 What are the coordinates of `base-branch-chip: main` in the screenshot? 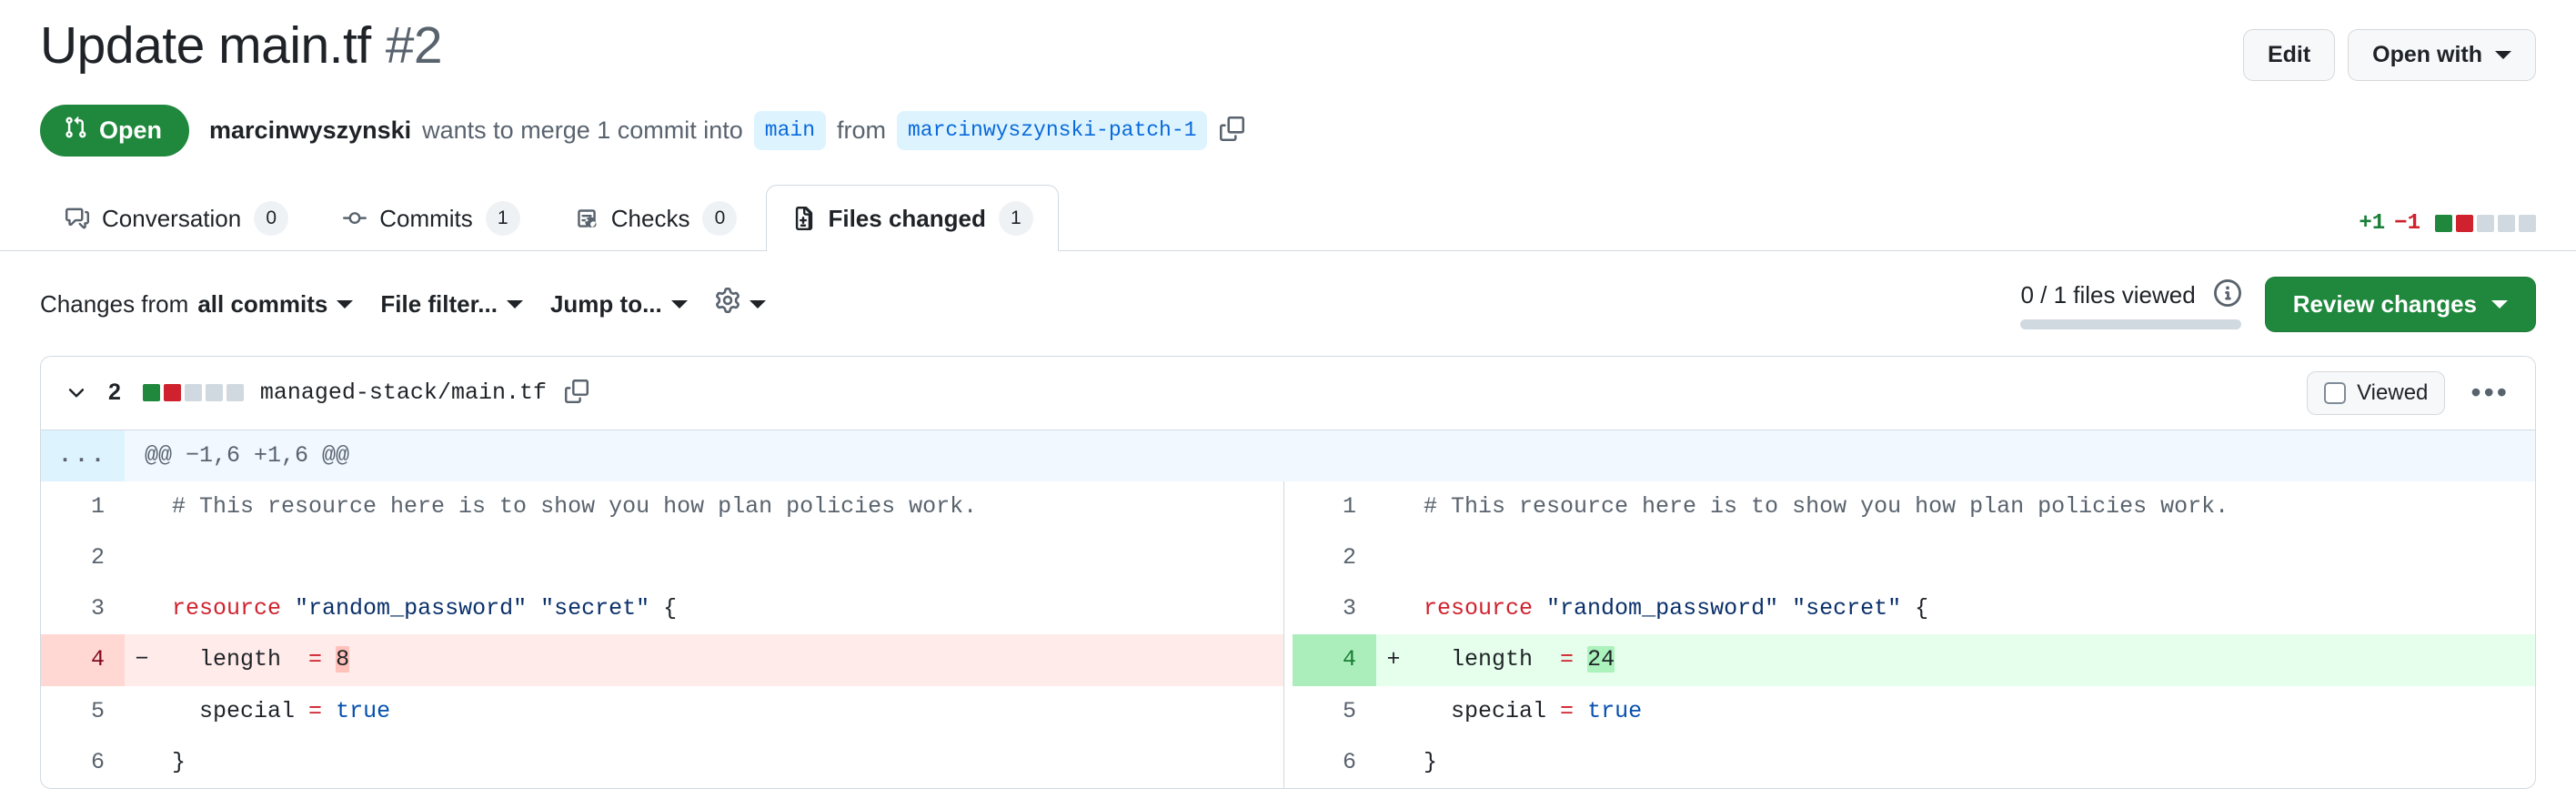 It's located at (789, 130).